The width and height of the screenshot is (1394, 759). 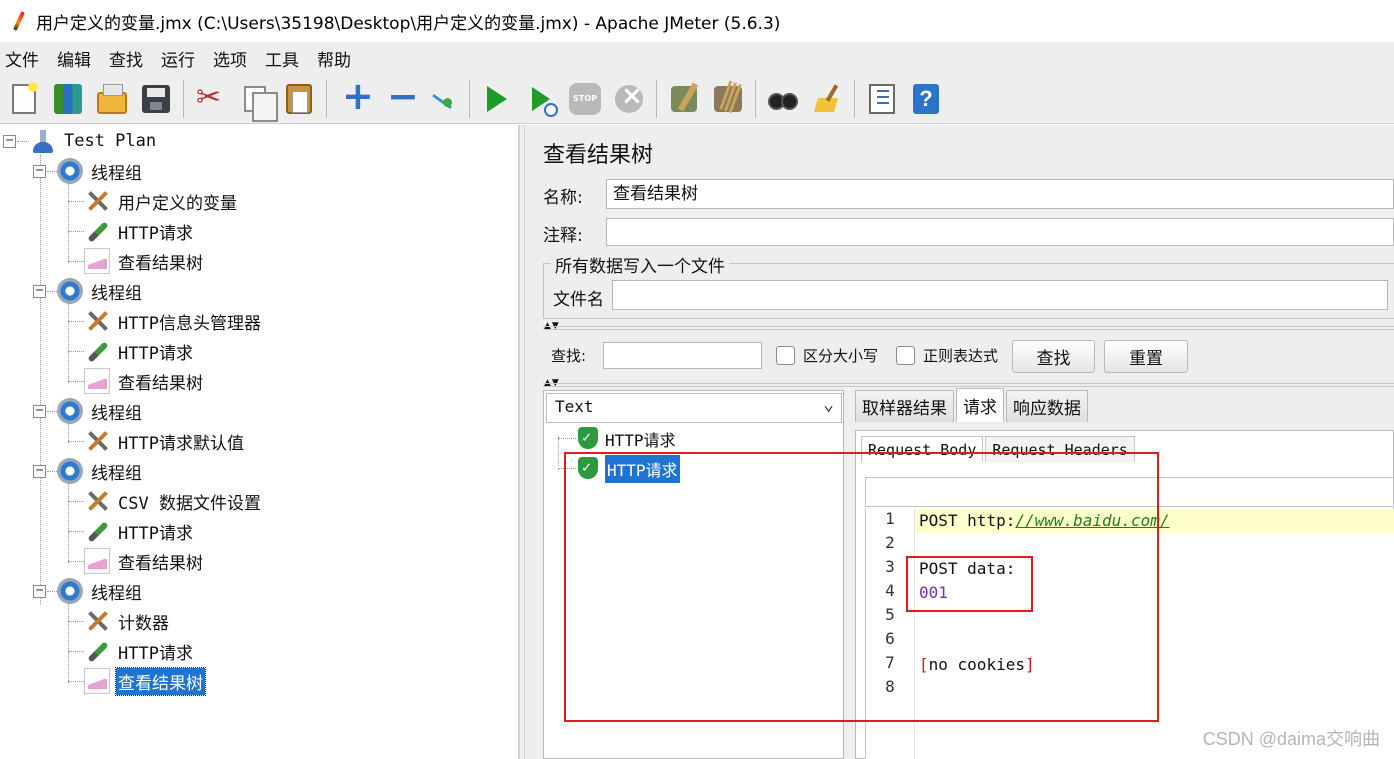 I want to click on shutdown-button, so click(x=629, y=99).